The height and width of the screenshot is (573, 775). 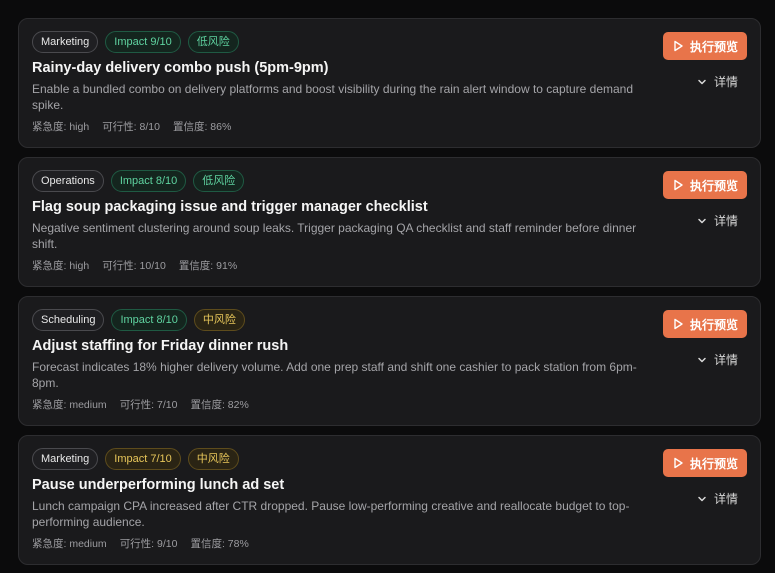 What do you see at coordinates (208, 266) in the screenshot?
I see `confidence-metric: 置信度: 91%` at bounding box center [208, 266].